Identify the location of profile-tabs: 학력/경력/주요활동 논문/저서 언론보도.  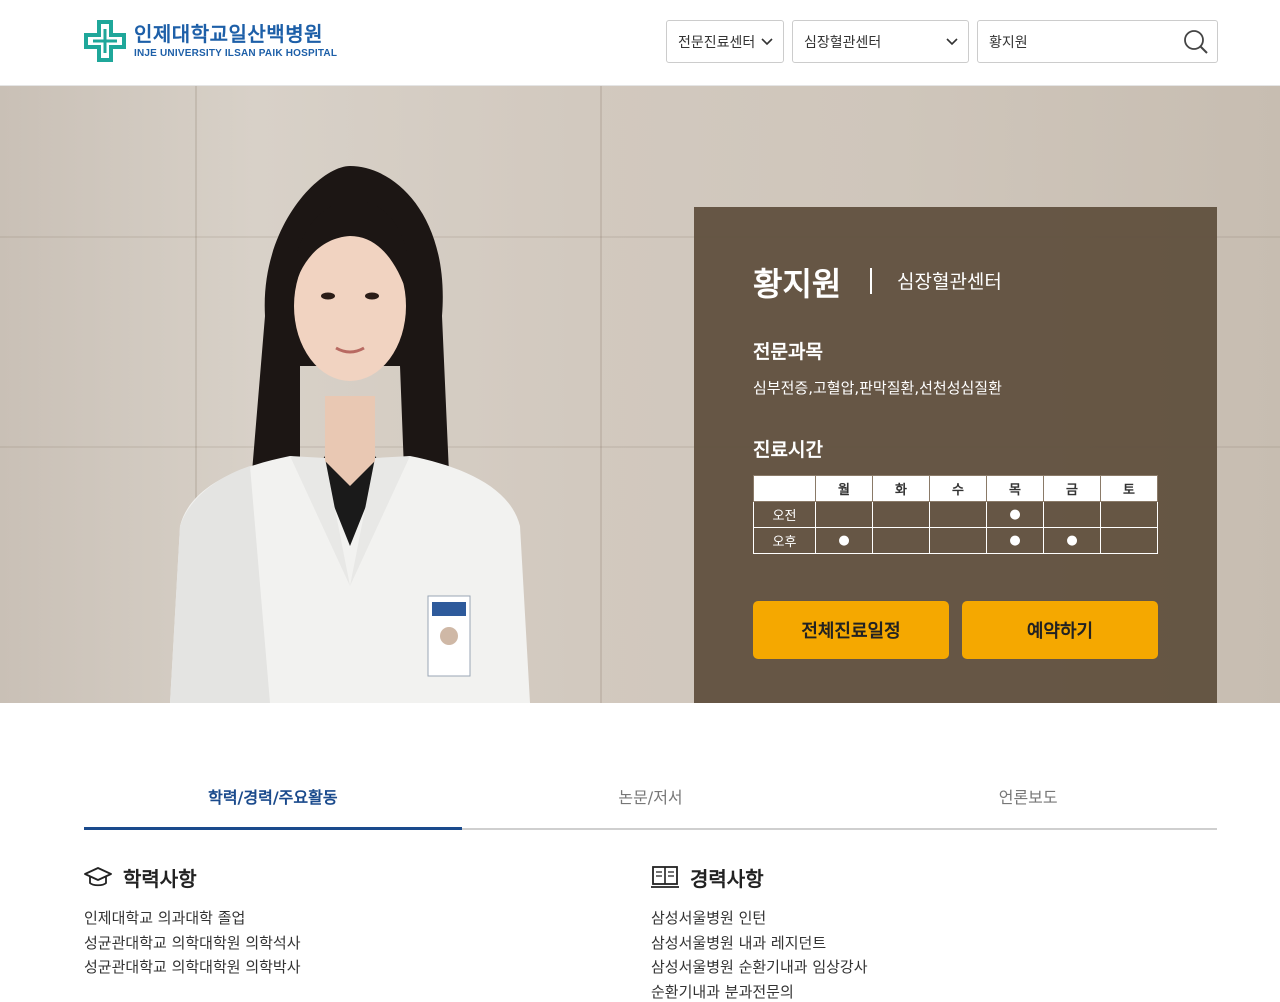
(650, 800).